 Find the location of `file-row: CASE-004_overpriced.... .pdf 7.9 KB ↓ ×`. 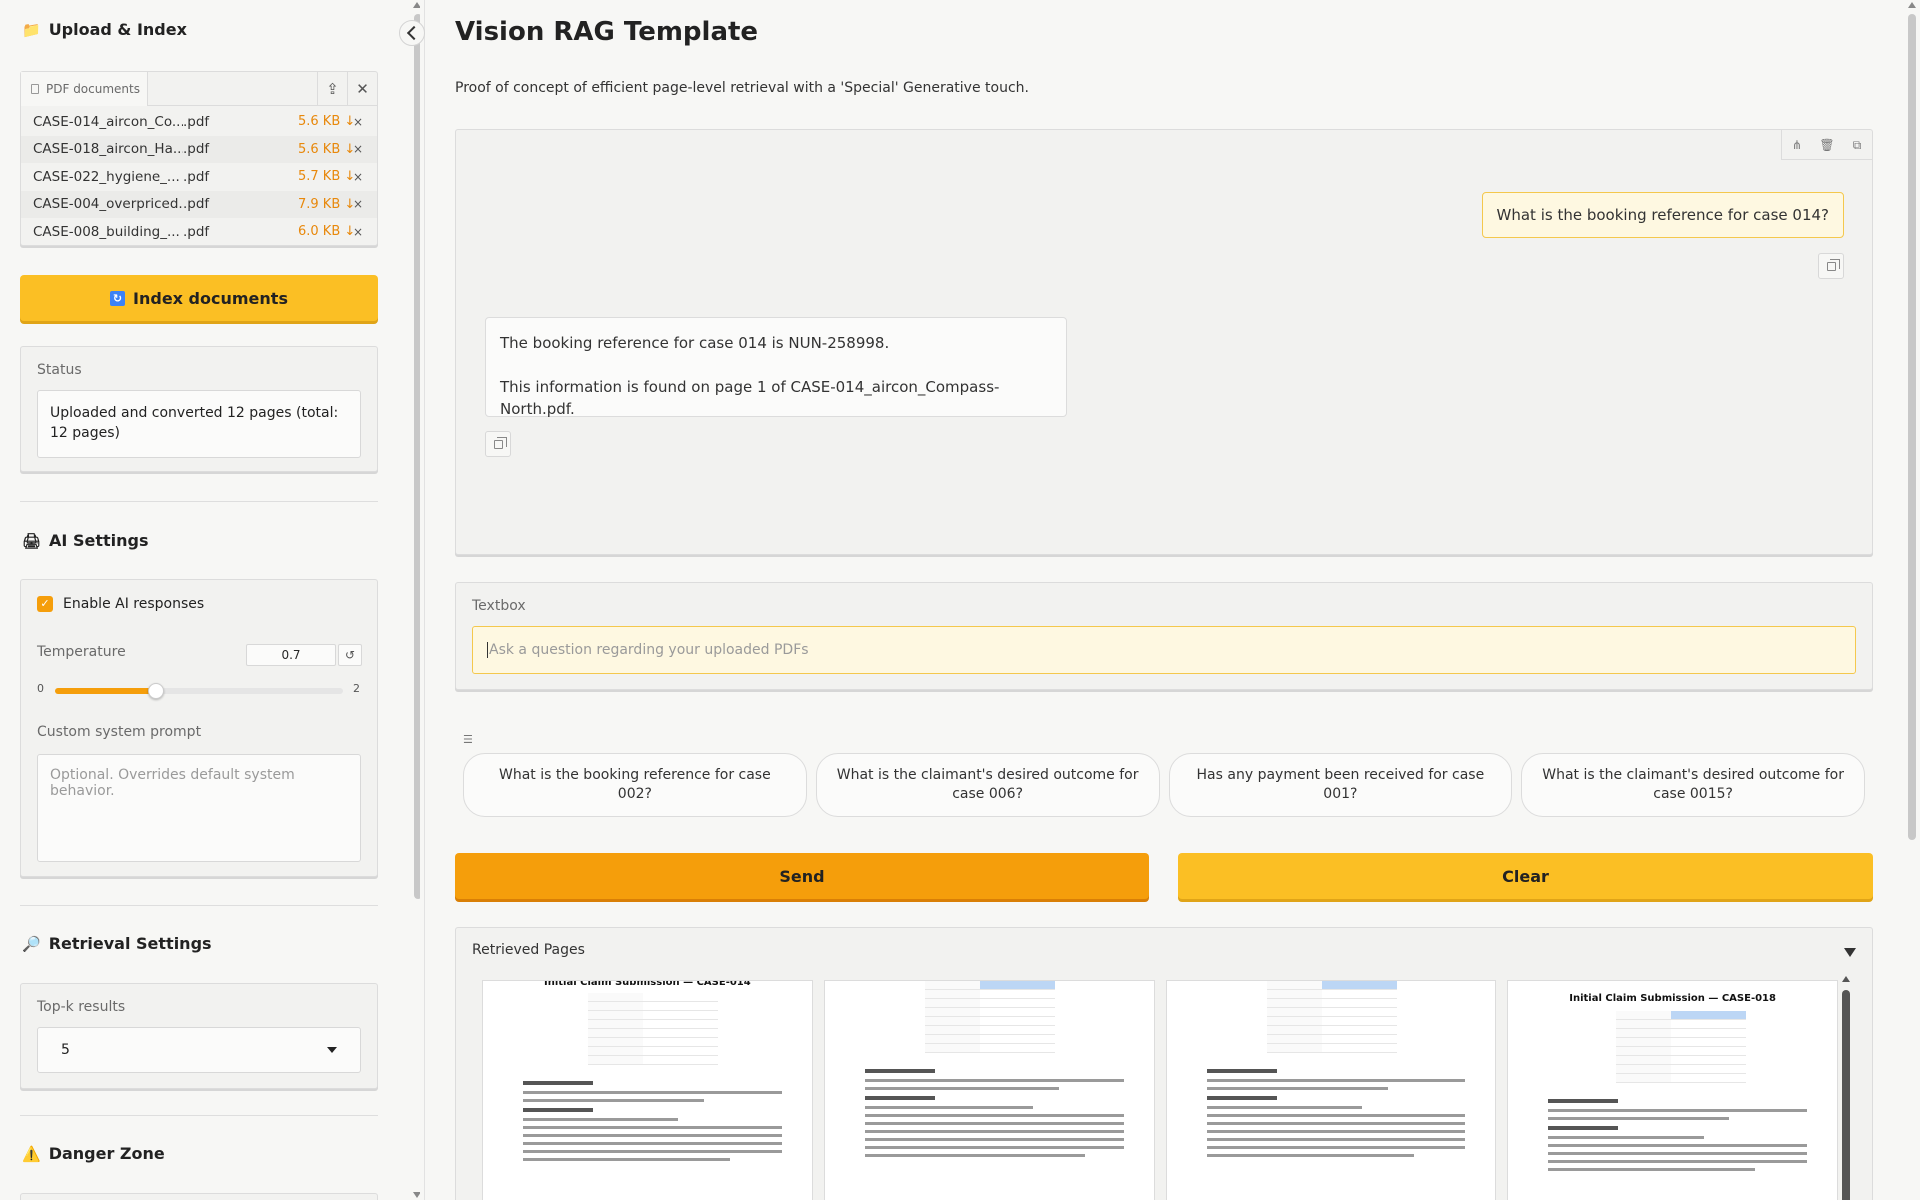

file-row: CASE-004_overpriced.... .pdf 7.9 KB ↓ × is located at coordinates (199, 204).